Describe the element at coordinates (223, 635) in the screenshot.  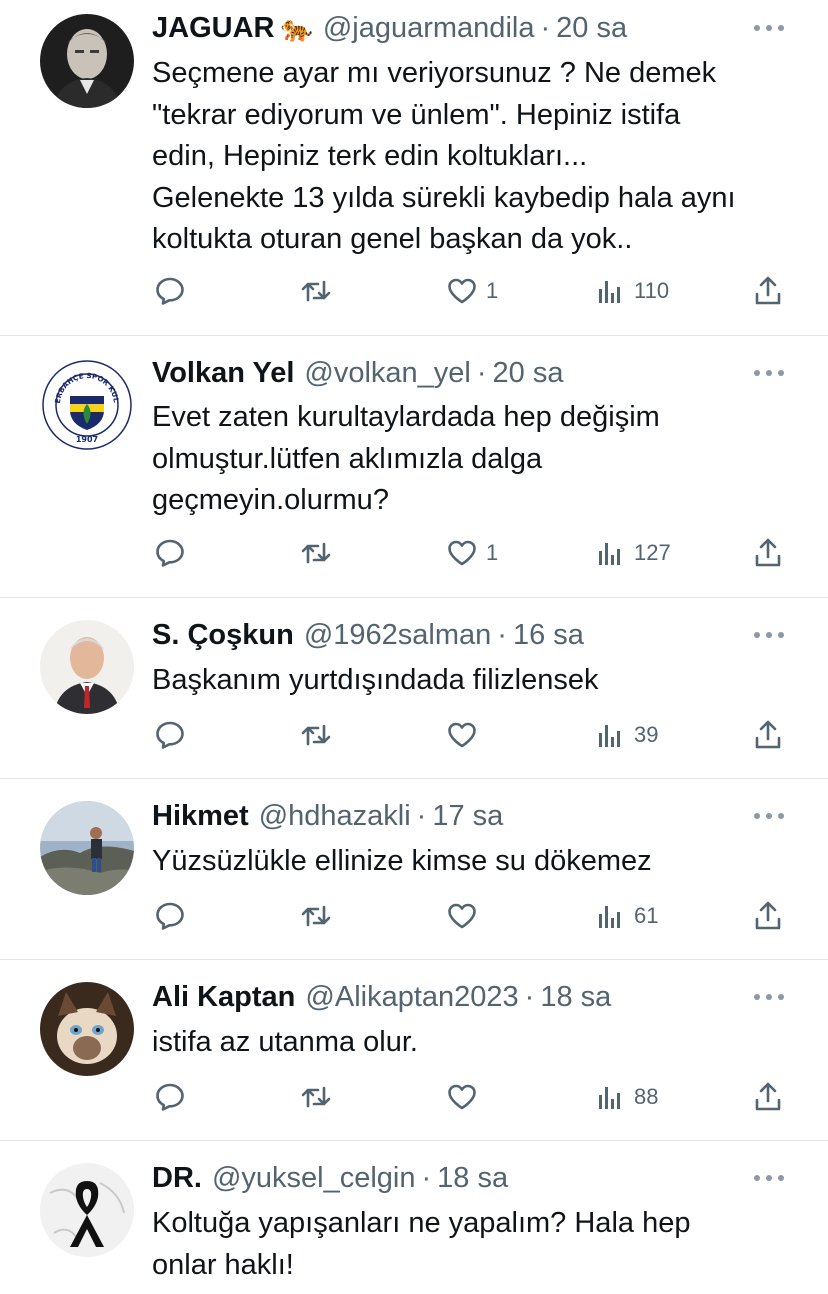
I see `display-name: S. Çoşkun` at that location.